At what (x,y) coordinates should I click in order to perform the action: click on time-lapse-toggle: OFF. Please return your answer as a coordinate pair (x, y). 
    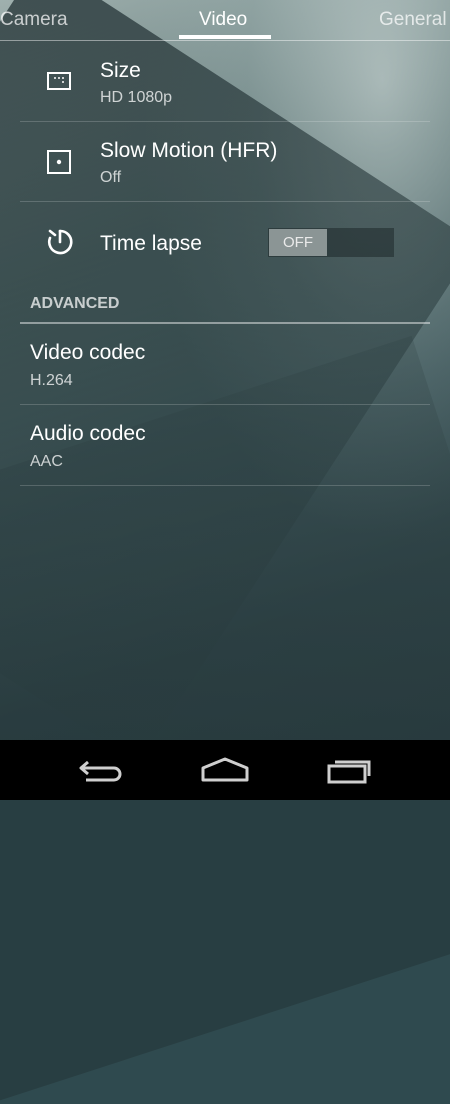
    Looking at the image, I should click on (331, 242).